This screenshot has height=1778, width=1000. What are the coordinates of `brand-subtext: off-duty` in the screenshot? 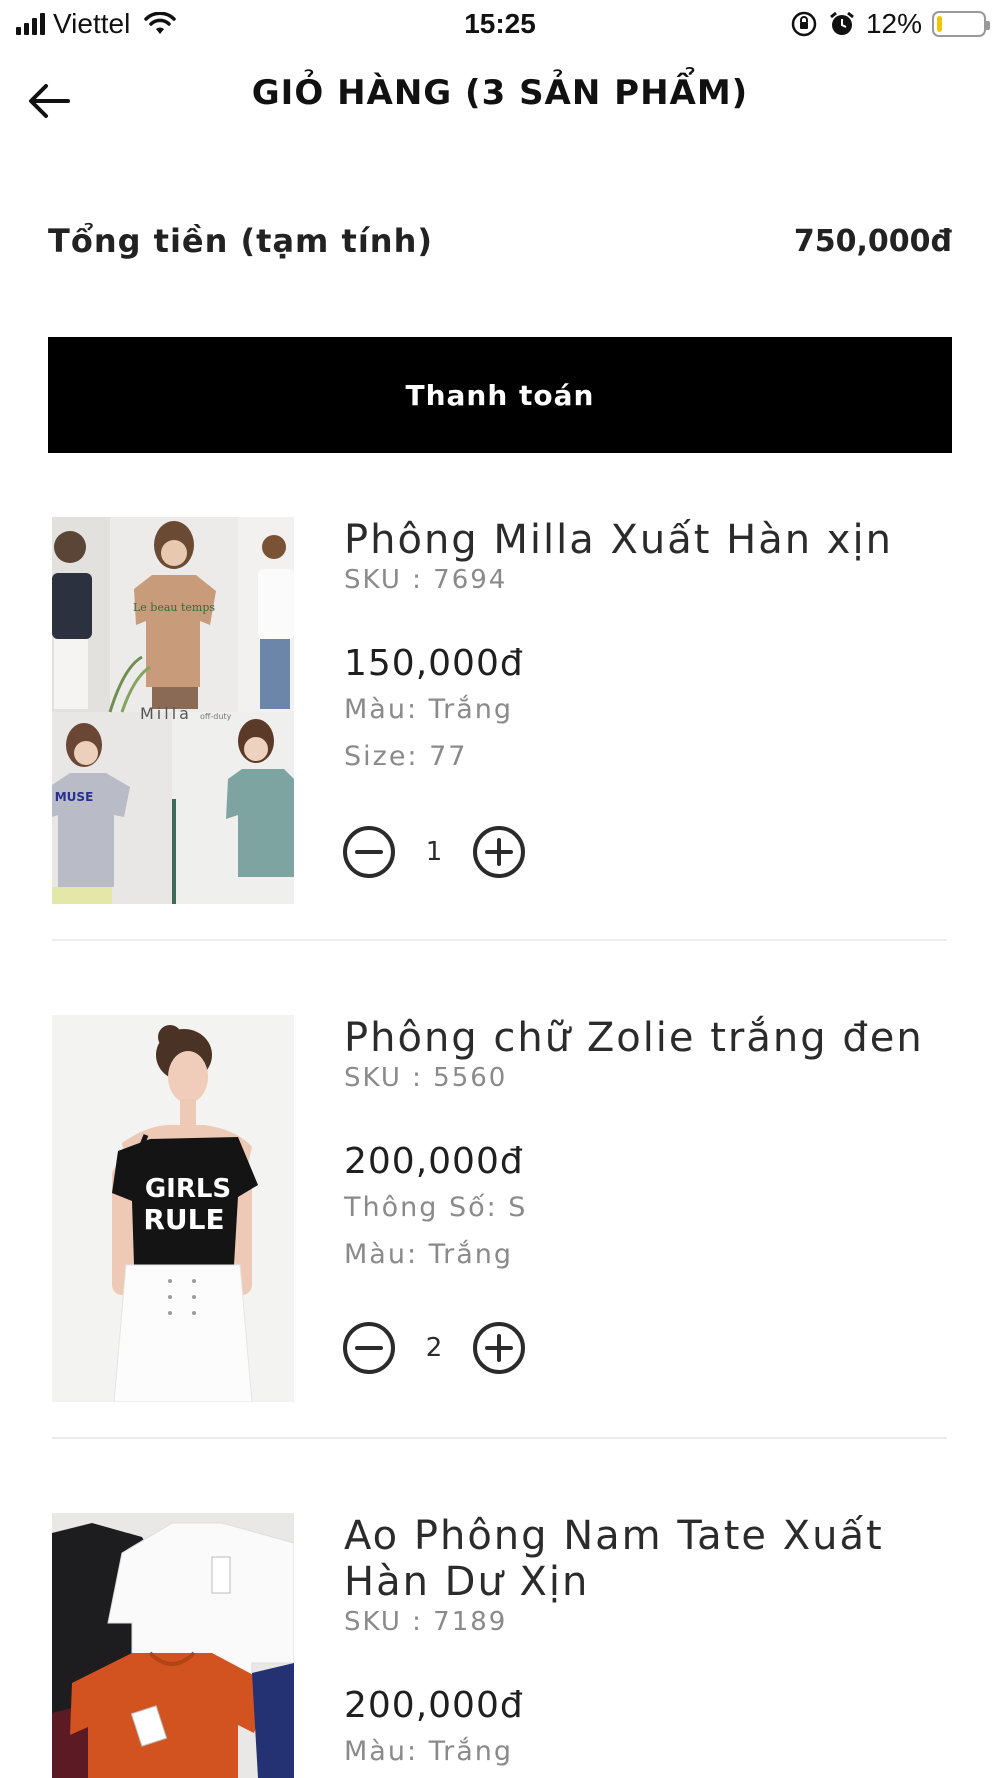 It's located at (216, 716).